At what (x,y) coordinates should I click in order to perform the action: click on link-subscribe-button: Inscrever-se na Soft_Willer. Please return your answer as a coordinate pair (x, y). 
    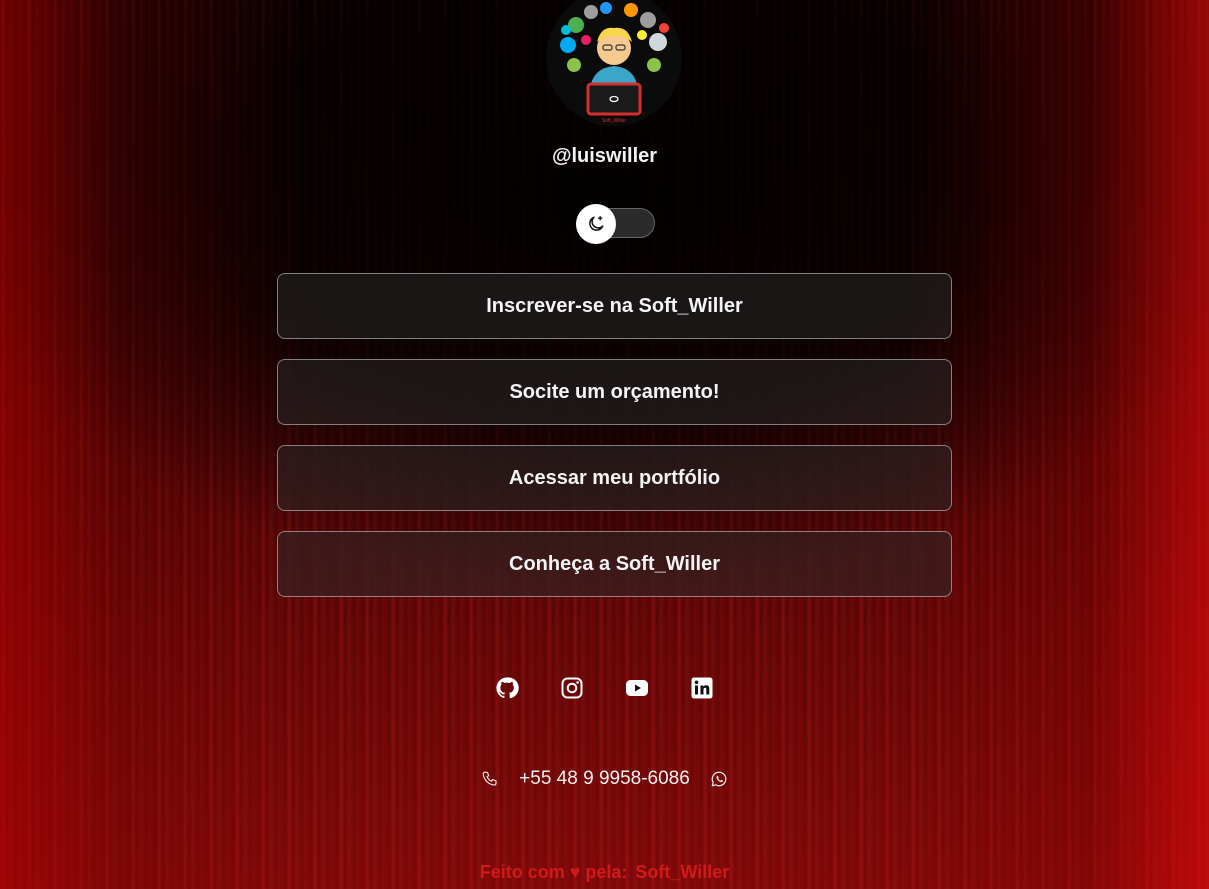
    Looking at the image, I should click on (614, 306).